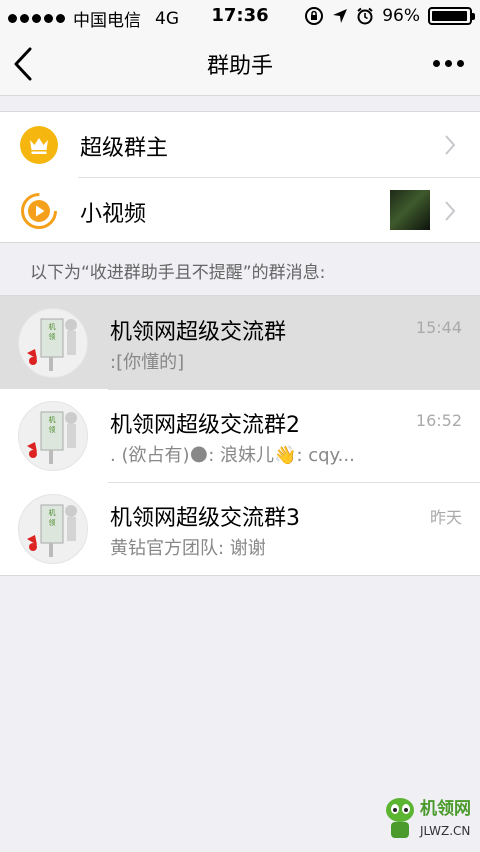 The width and height of the screenshot is (480, 852). What do you see at coordinates (124, 148) in the screenshot?
I see `super-owner-label: 超级群主` at bounding box center [124, 148].